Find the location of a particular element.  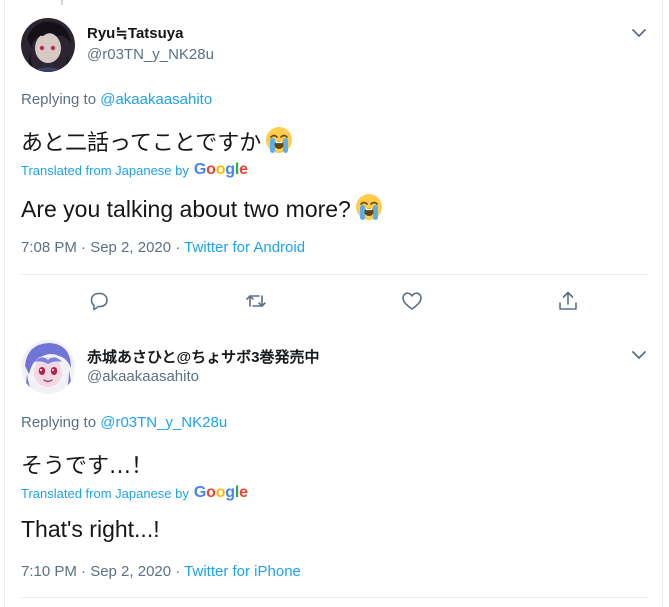

thread-connector-line is located at coordinates (62, 2).